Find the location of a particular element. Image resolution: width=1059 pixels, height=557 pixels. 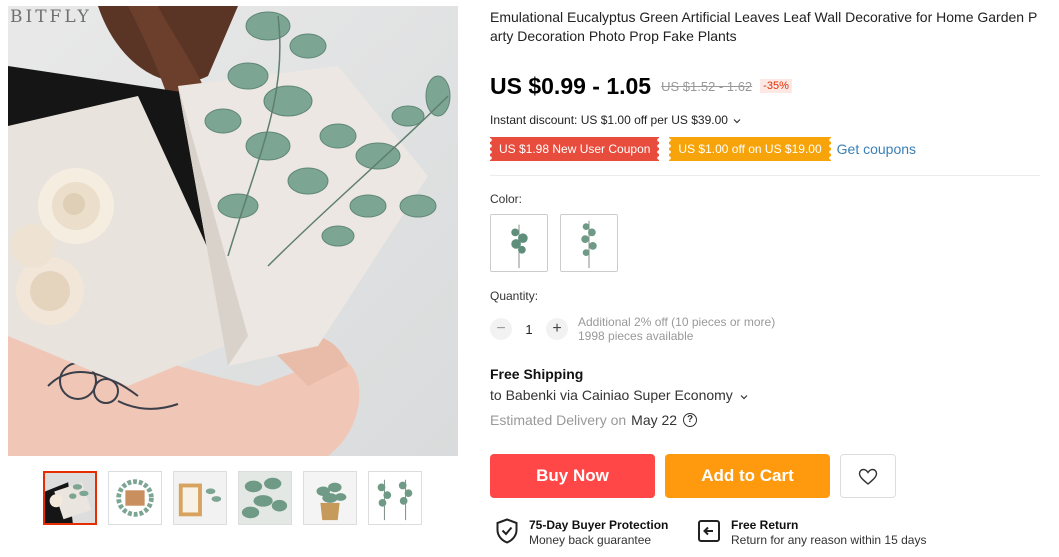

current-price: US $0.99 - 1.05 is located at coordinates (571, 85).